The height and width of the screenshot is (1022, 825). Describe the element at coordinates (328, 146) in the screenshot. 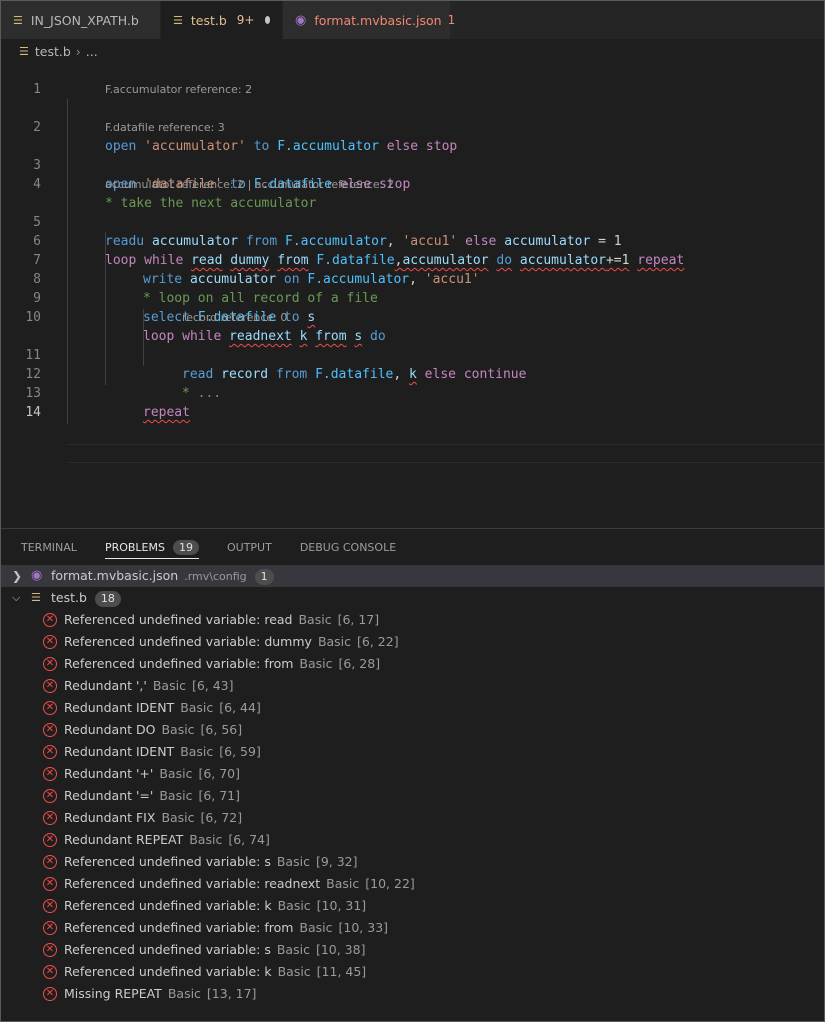

I see `variable-token: F.accumulator` at that location.